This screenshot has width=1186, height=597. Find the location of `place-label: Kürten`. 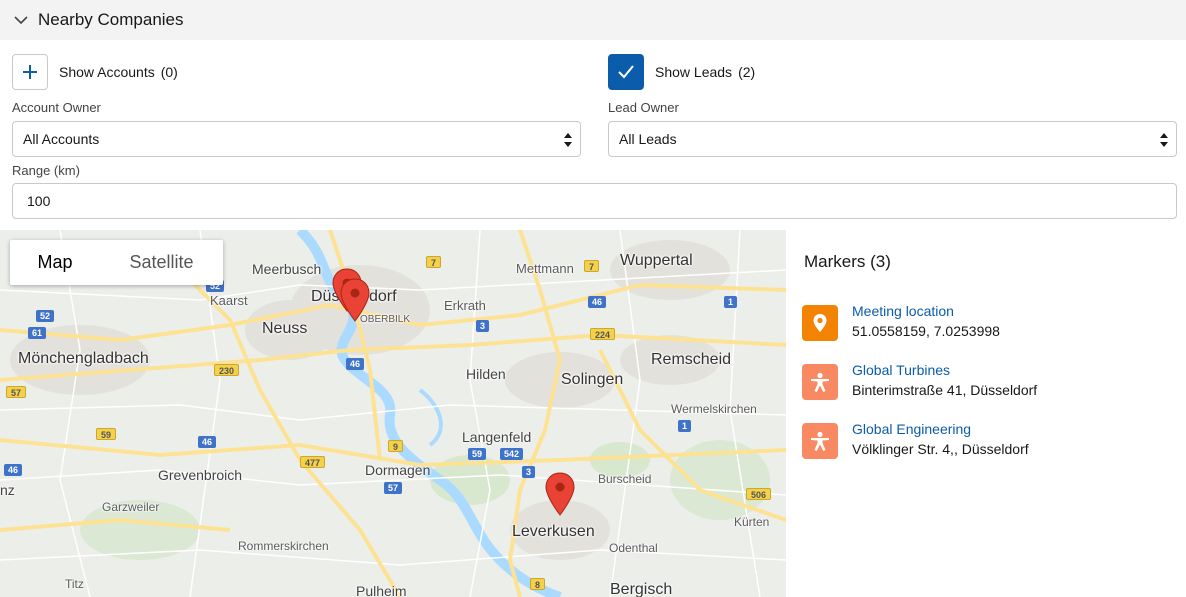

place-label: Kürten is located at coordinates (752, 522).